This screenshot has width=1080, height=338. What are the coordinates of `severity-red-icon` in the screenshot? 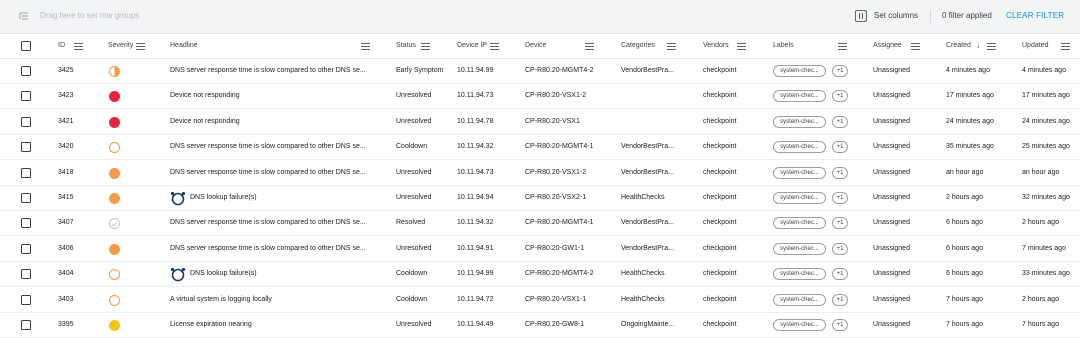 It's located at (114, 97).